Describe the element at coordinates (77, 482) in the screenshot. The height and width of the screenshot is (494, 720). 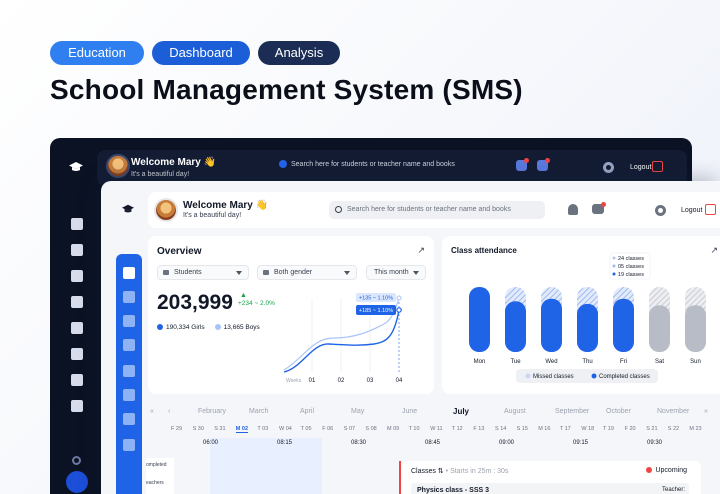
I see `moon-toggle-button` at that location.